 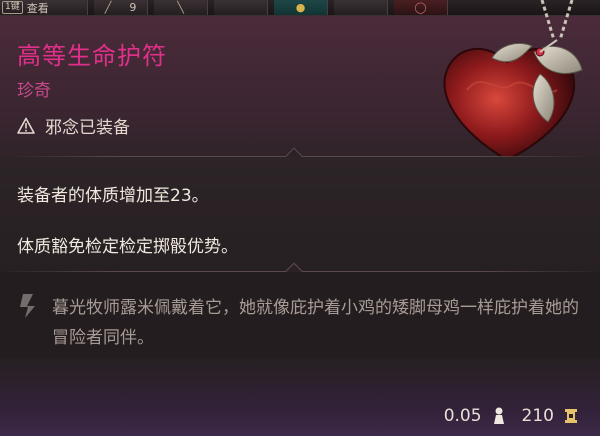 I want to click on hotbar-slot-potion: ●, so click(x=301, y=7).